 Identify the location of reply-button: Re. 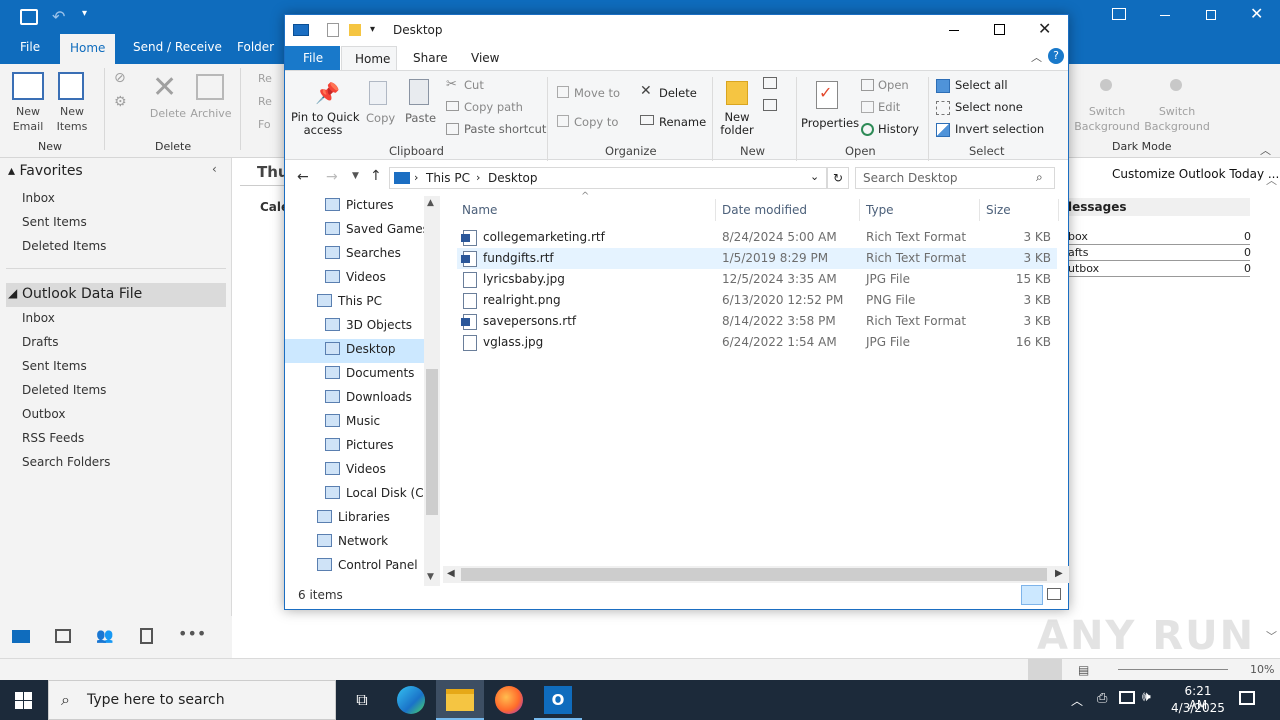
(265, 78).